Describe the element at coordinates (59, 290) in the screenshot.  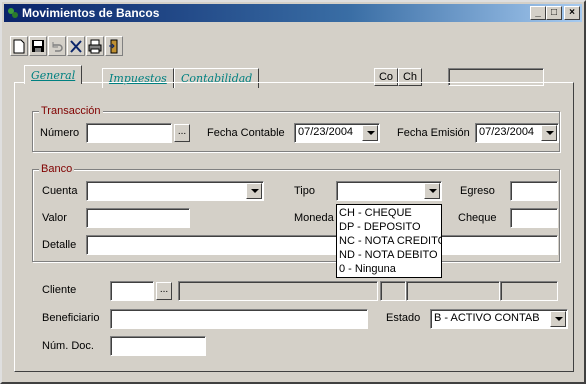
I see `cliente-label: Cliente` at that location.